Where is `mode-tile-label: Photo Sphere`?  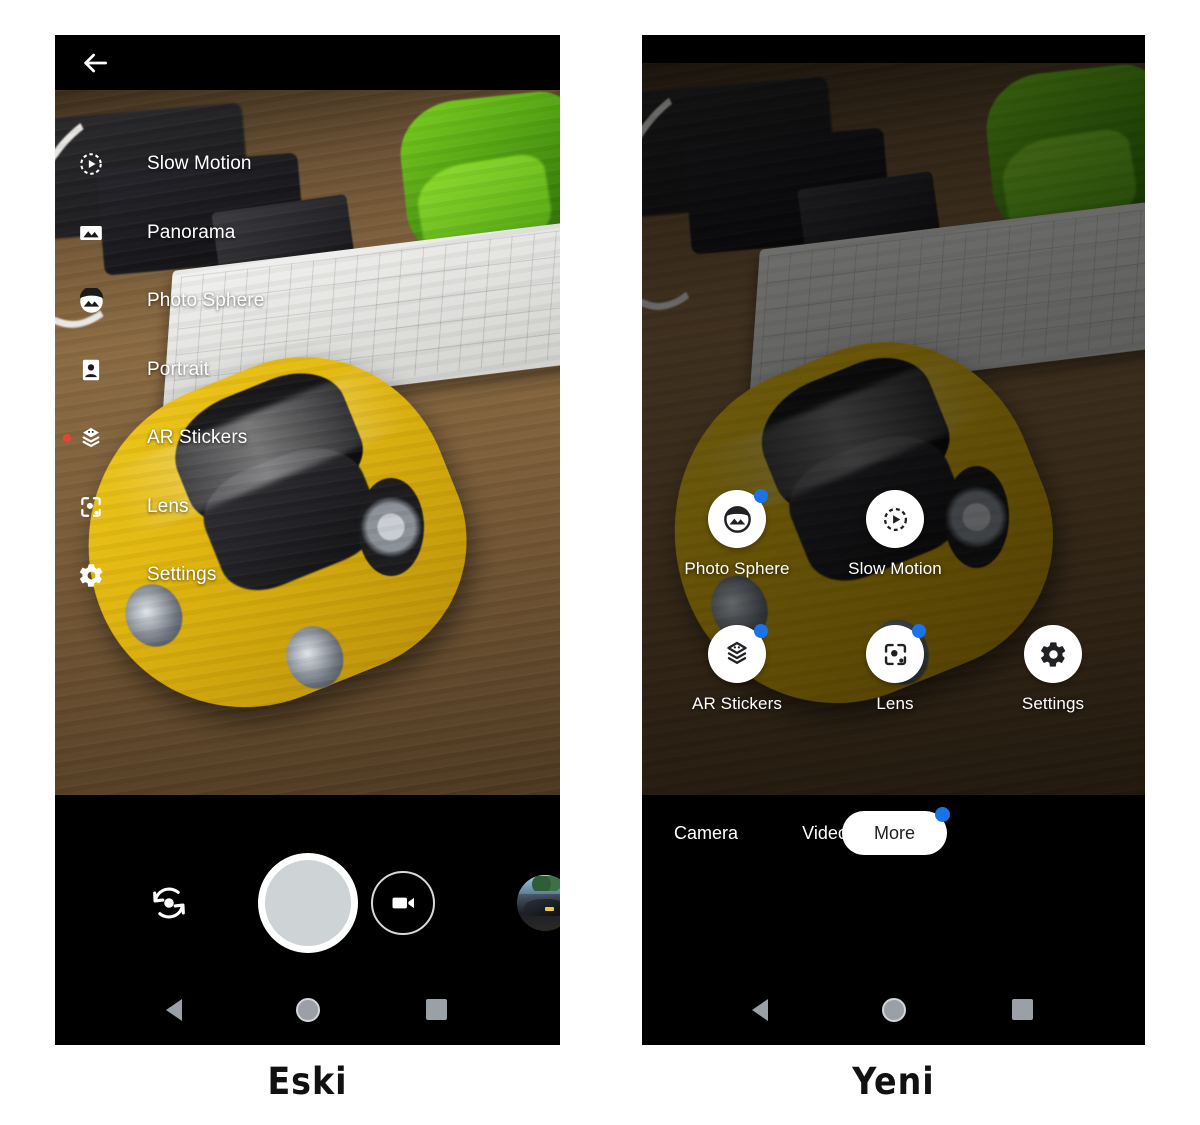
mode-tile-label: Photo Sphere is located at coordinates (737, 568).